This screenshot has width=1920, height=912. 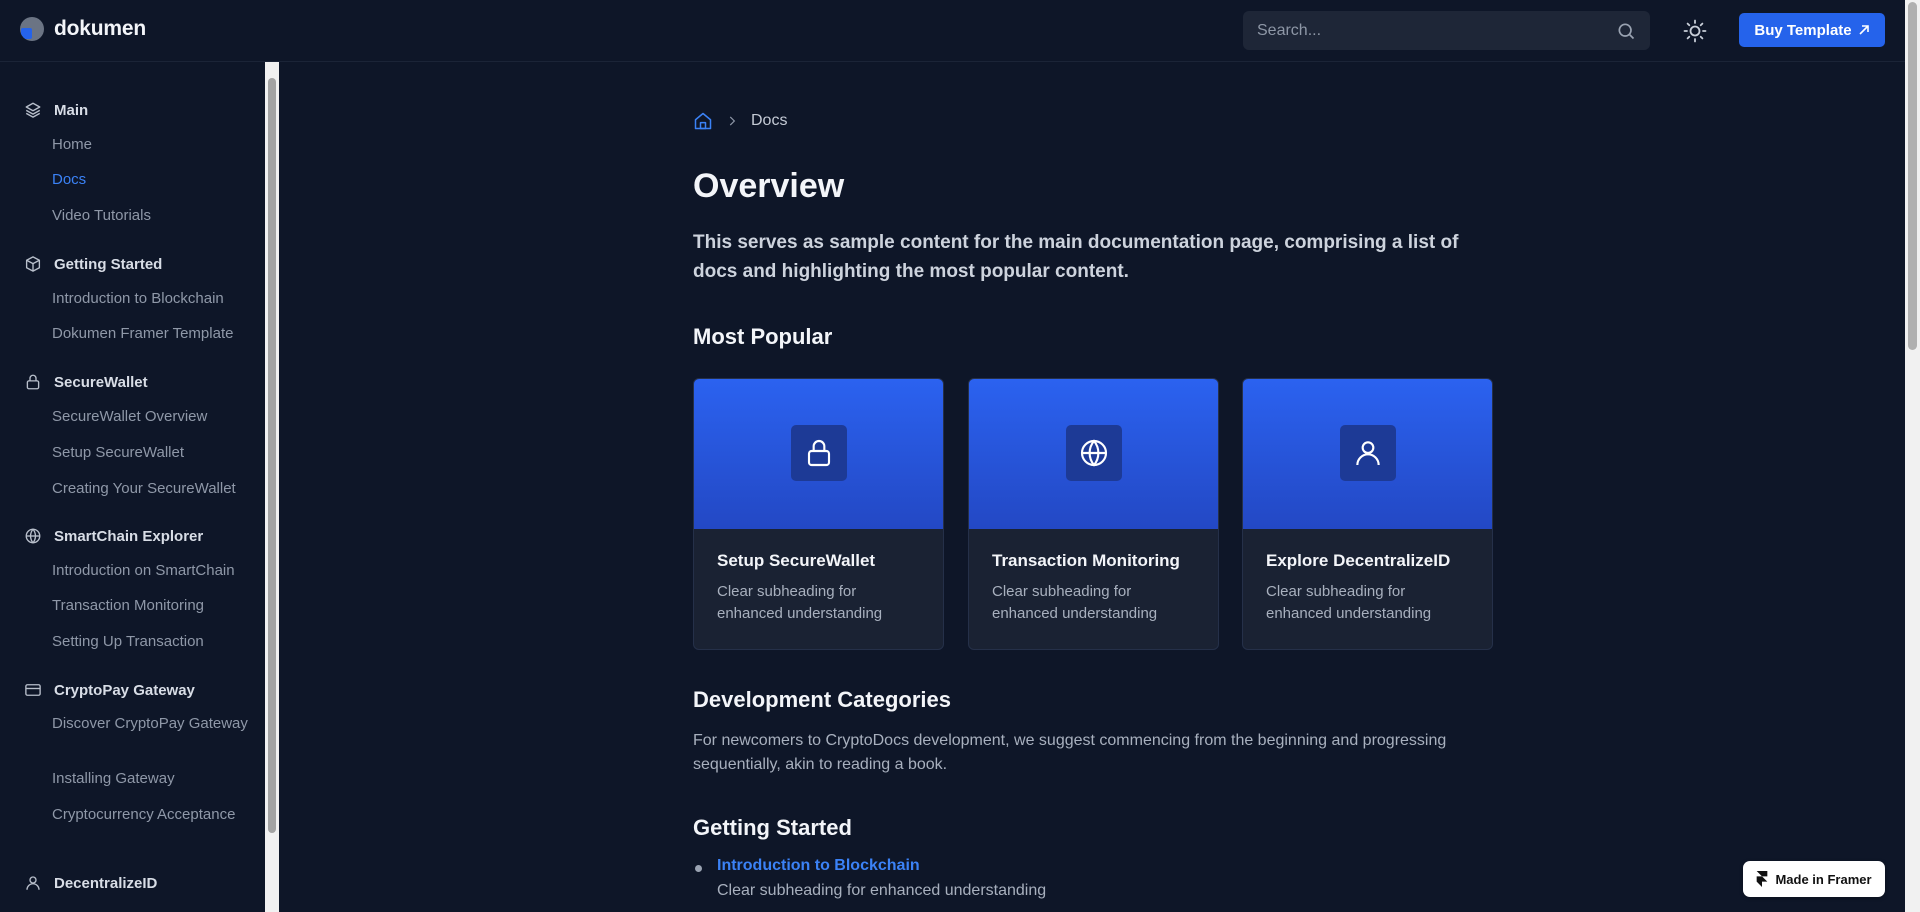 What do you see at coordinates (124, 690) in the screenshot?
I see `sidebar-group-label: CryptoPay Gateway` at bounding box center [124, 690].